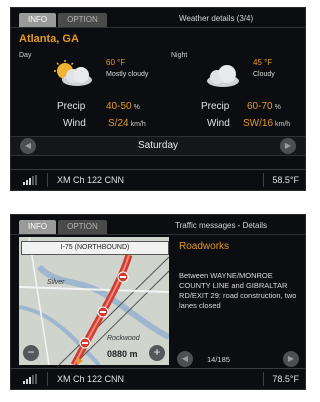 The height and width of the screenshot is (402, 320). What do you see at coordinates (260, 106) in the screenshot?
I see `night-precip-number: 60-70` at bounding box center [260, 106].